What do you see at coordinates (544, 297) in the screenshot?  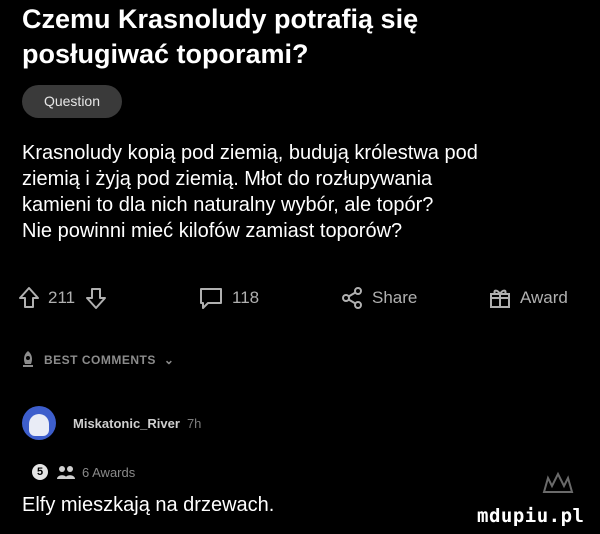 I see `award-label: Award` at bounding box center [544, 297].